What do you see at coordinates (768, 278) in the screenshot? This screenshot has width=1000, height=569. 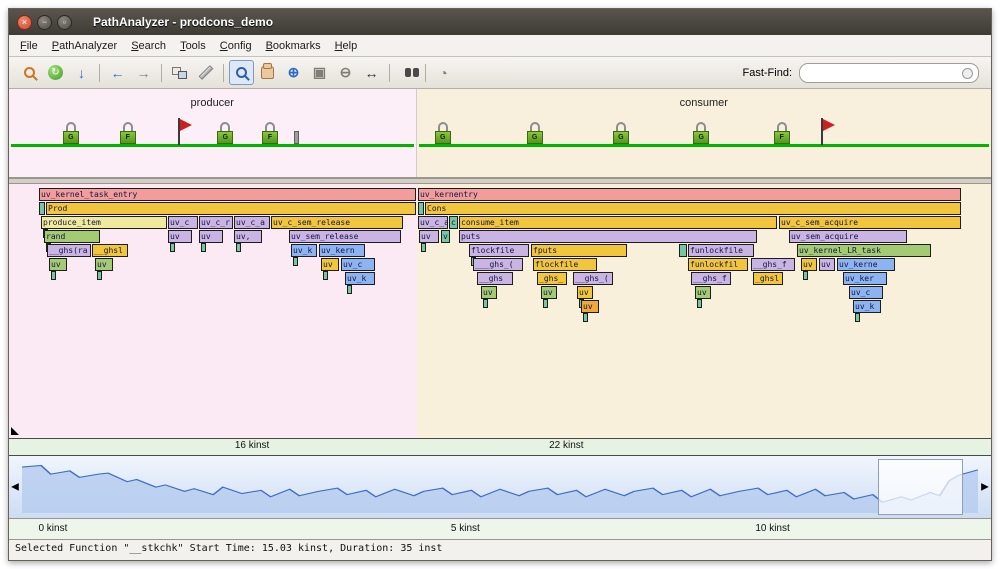 I see `flame-box: _ghsl` at bounding box center [768, 278].